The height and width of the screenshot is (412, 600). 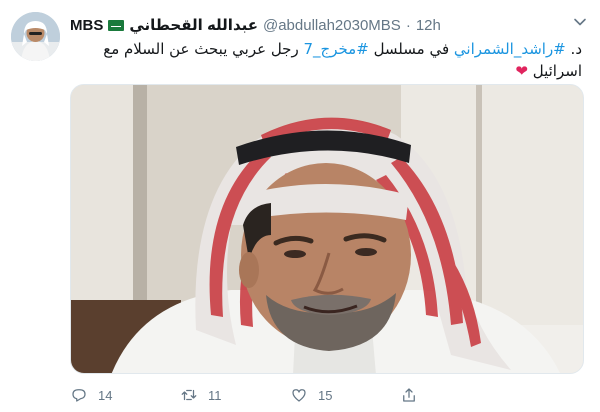 I want to click on reply-count: 14, so click(x=105, y=395).